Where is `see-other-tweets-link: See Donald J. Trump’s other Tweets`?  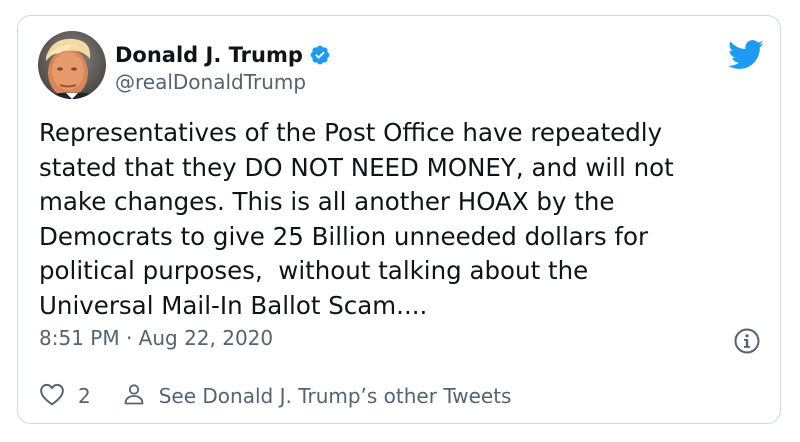 see-other-tweets-link: See Donald J. Trump’s other Tweets is located at coordinates (317, 396).